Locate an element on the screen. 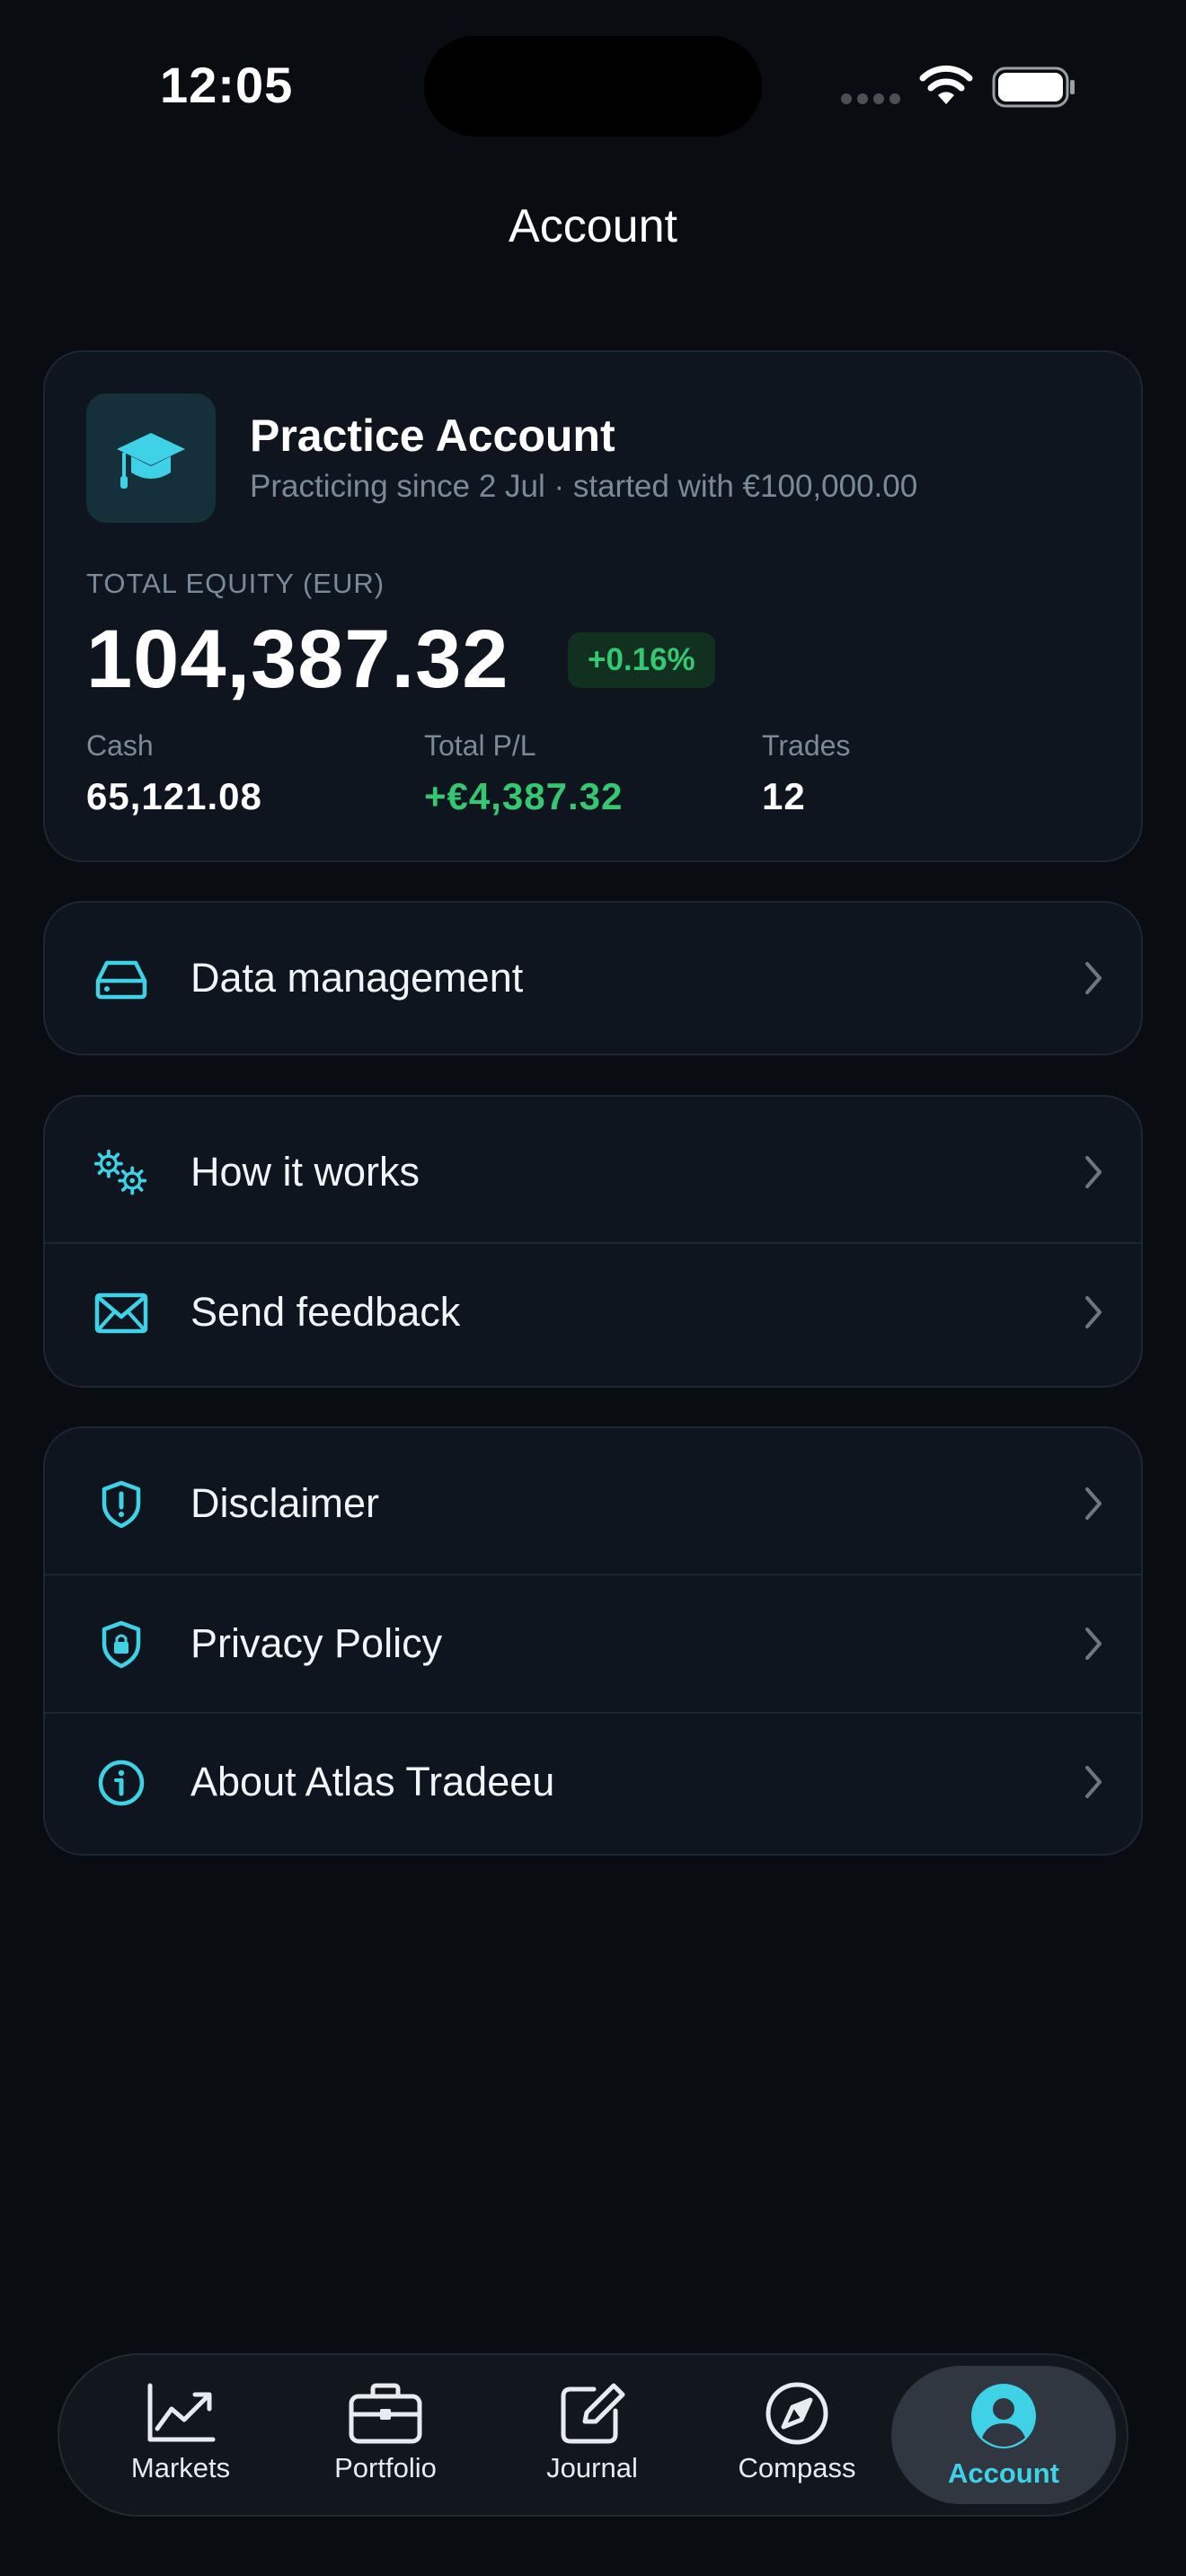 The width and height of the screenshot is (1186, 2576). gears-icon is located at coordinates (121, 1173).